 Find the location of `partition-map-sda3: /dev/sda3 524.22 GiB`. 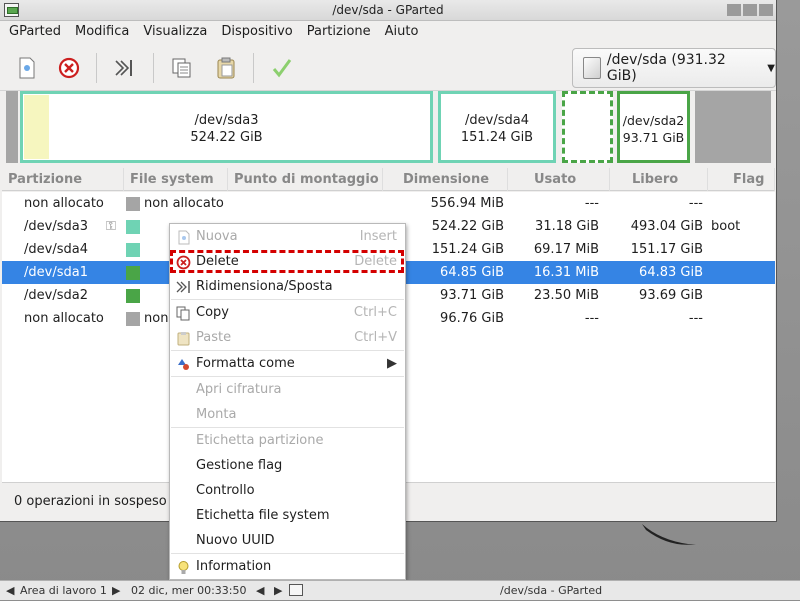

partition-map-sda3: /dev/sda3 524.22 GiB is located at coordinates (226, 127).